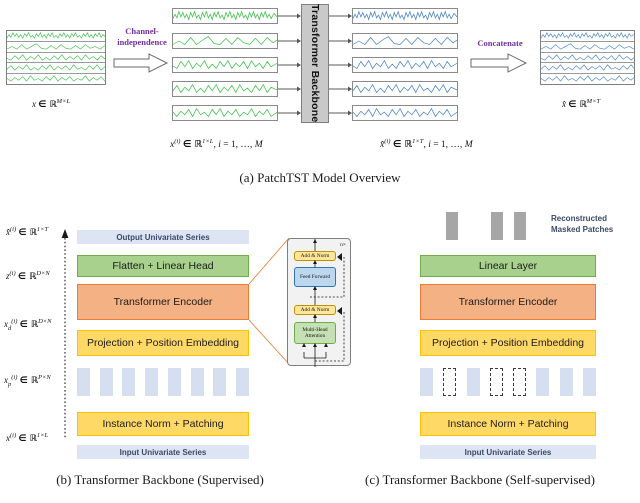  What do you see at coordinates (142, 31) in the screenshot?
I see `ci-line1: Channel-` at bounding box center [142, 31].